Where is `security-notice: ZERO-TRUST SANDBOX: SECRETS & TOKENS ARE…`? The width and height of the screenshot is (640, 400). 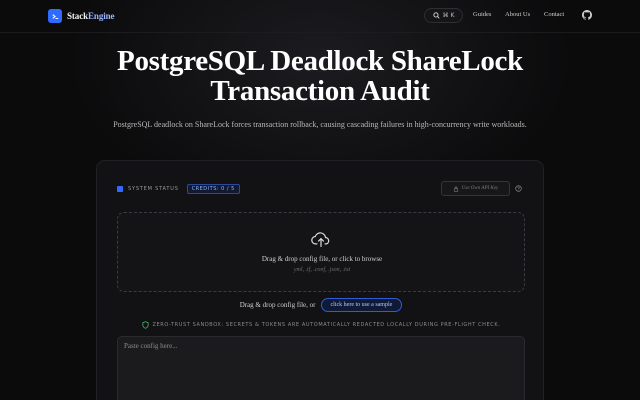 security-notice: ZERO-TRUST SANDBOX: SECRETS & TOKENS ARE… is located at coordinates (321, 325).